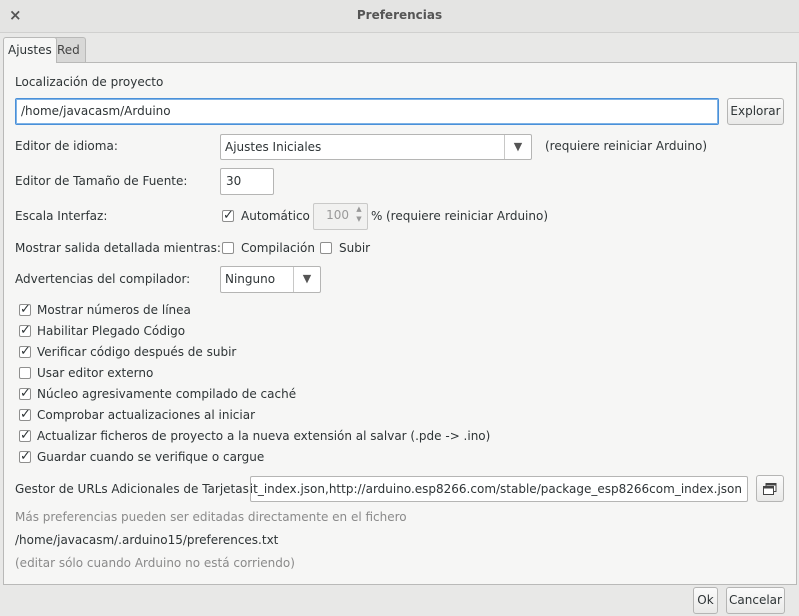  Describe the element at coordinates (275, 216) in the screenshot. I see `scale-auto-label: Automático` at that location.